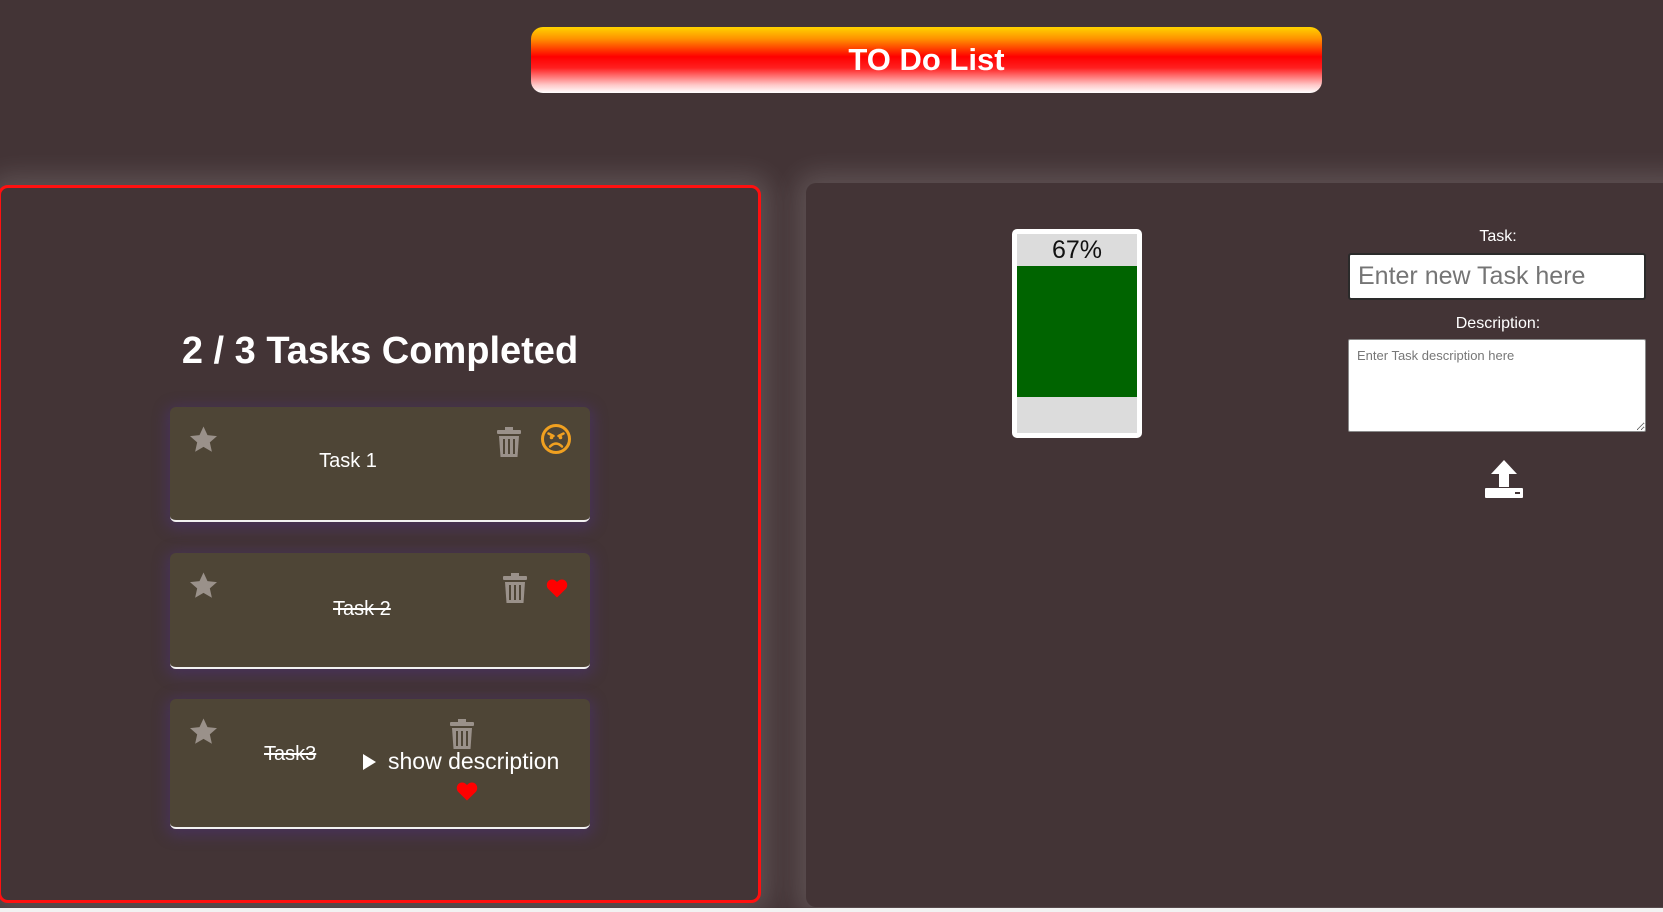  I want to click on submit-task-button, so click(1504, 479).